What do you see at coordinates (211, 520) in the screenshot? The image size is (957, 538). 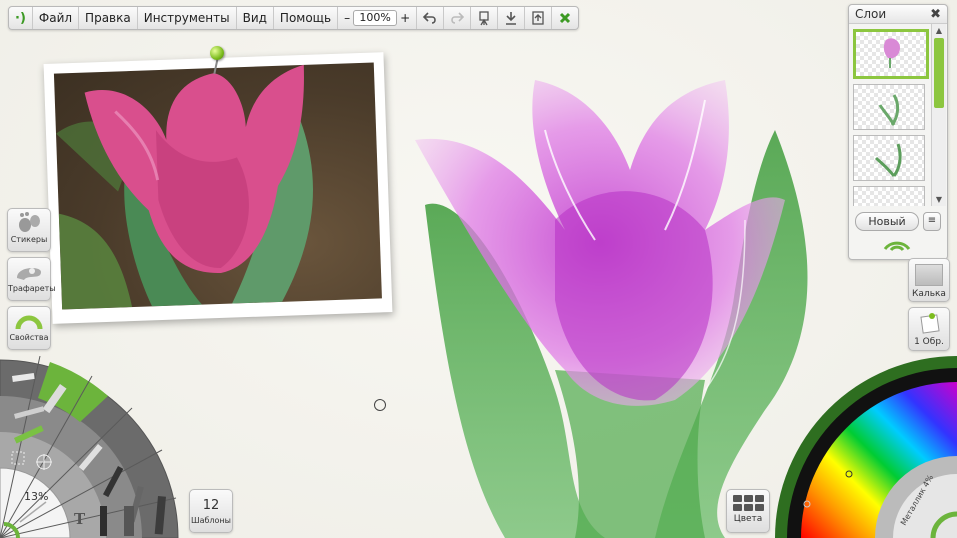 I see `templates-label: Шаблоны` at bounding box center [211, 520].